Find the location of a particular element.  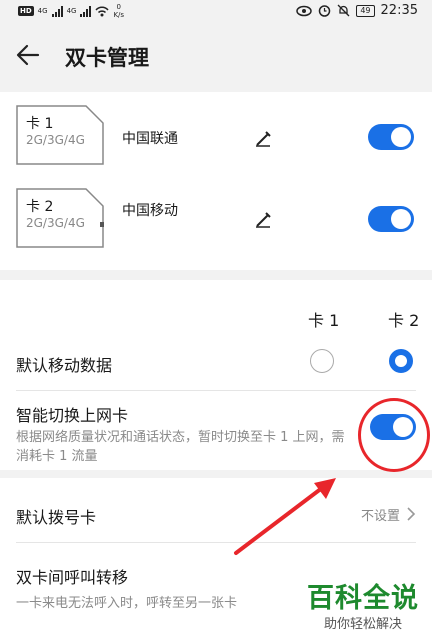

sim-1-name: 卡 1 is located at coordinates (40, 124).